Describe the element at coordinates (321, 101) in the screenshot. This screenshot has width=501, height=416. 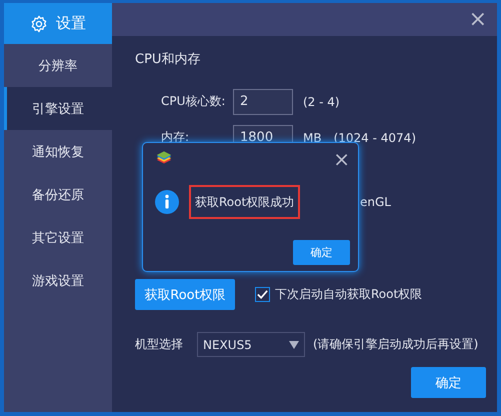
I see `cpu-range: (2 - 4)` at that location.